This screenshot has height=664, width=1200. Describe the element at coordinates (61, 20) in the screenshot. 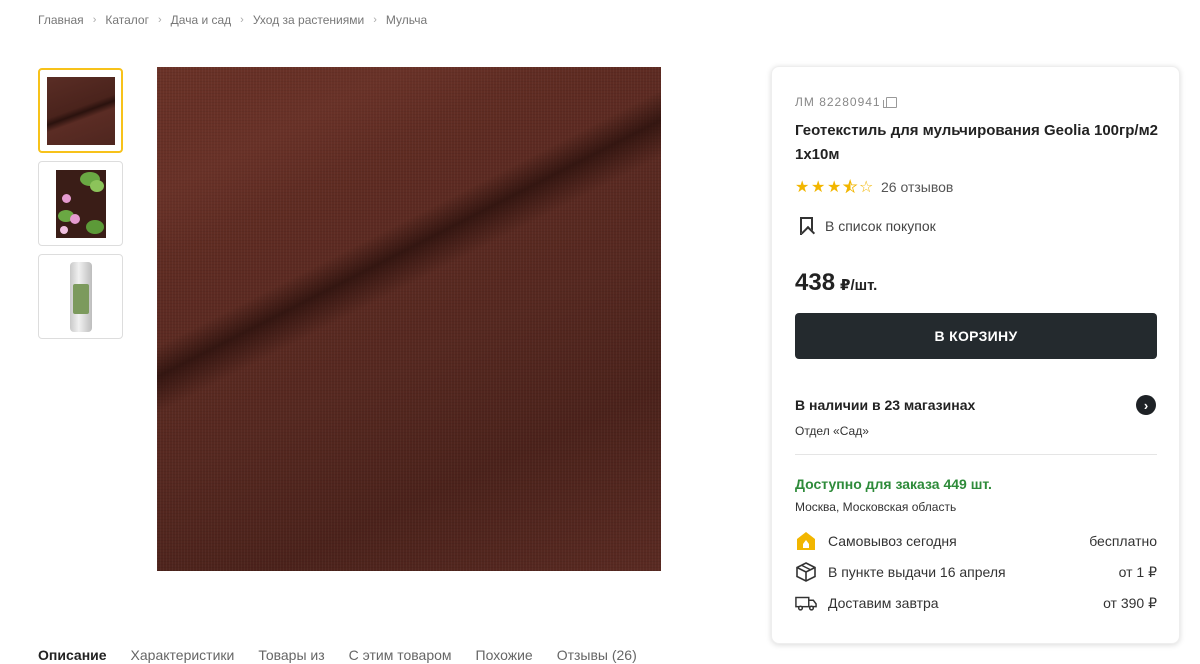

I see `breadcrumb-home: Главная` at that location.